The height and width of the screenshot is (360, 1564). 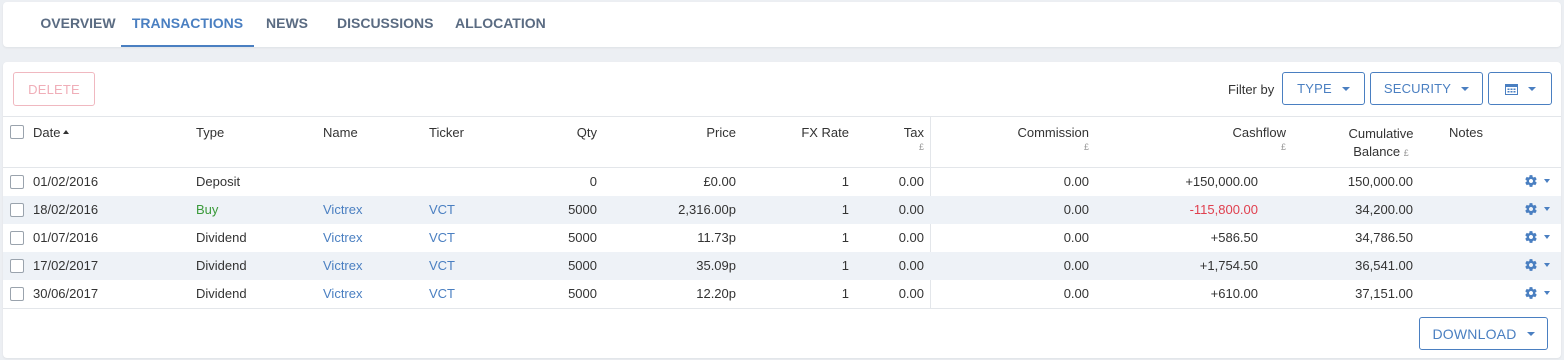 I want to click on type-cell: Deposit, so click(x=218, y=181).